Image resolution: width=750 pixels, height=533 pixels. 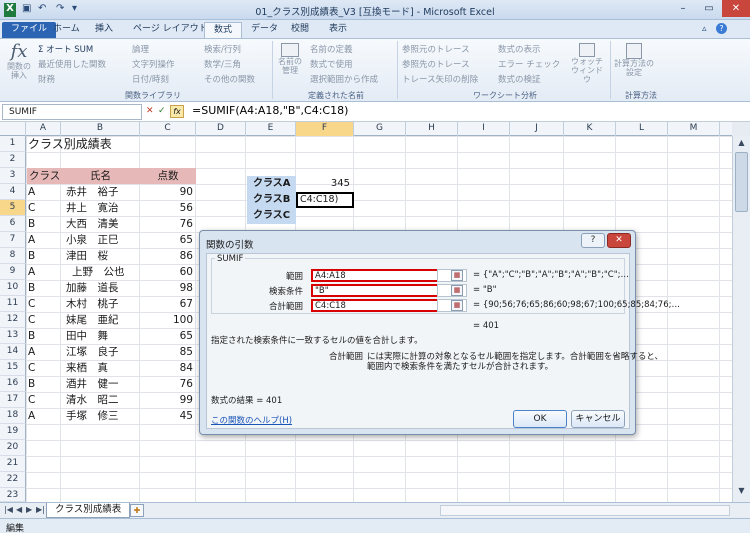 I want to click on cell-score: 100, so click(x=171, y=320).